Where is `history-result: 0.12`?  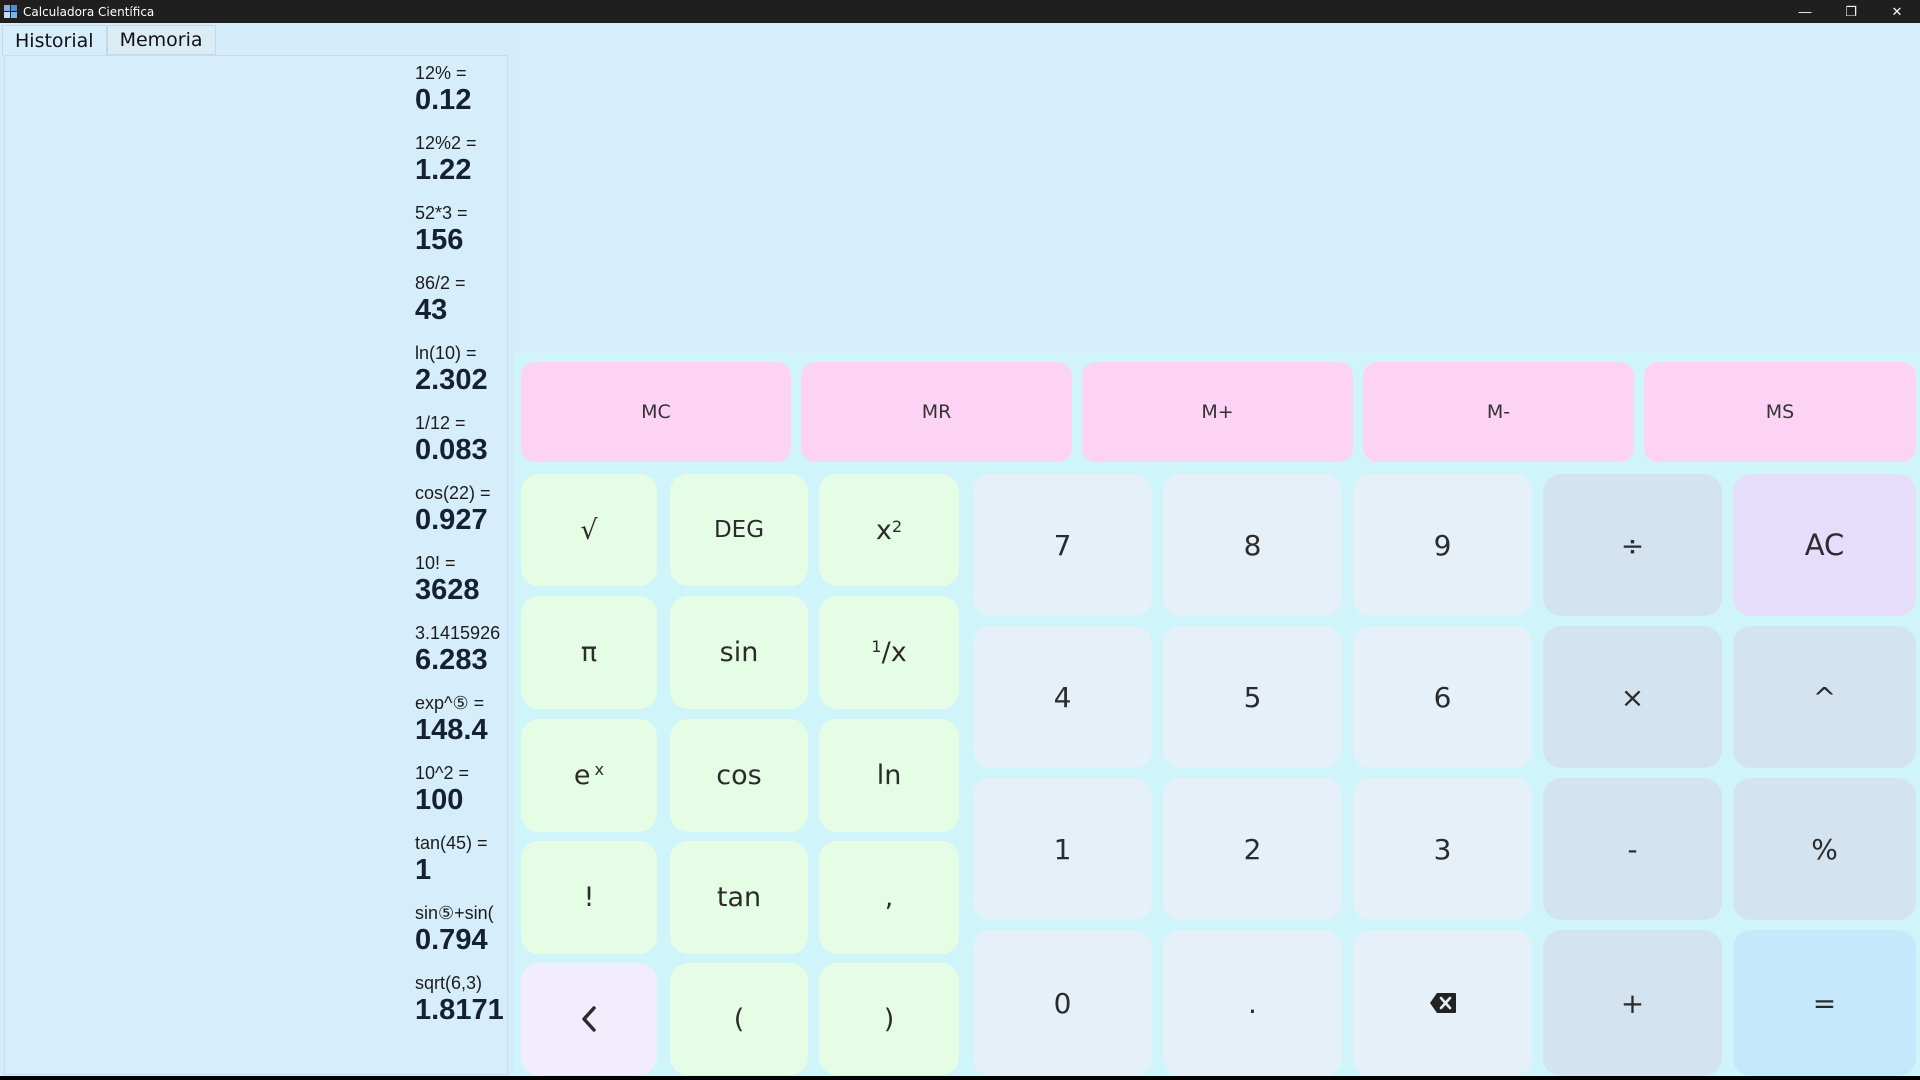
history-result: 0.12 is located at coordinates (443, 100).